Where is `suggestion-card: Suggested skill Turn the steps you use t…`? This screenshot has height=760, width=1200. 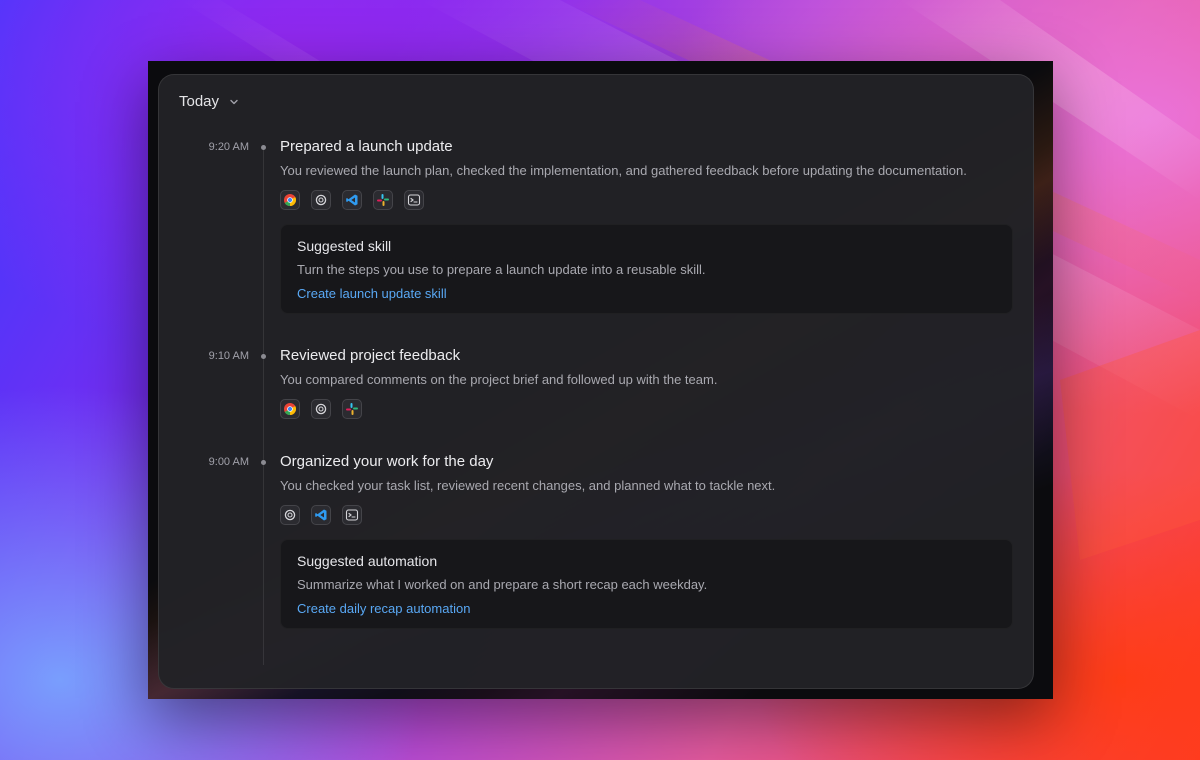
suggestion-card: Suggested skill Turn the steps you use t… is located at coordinates (646, 269).